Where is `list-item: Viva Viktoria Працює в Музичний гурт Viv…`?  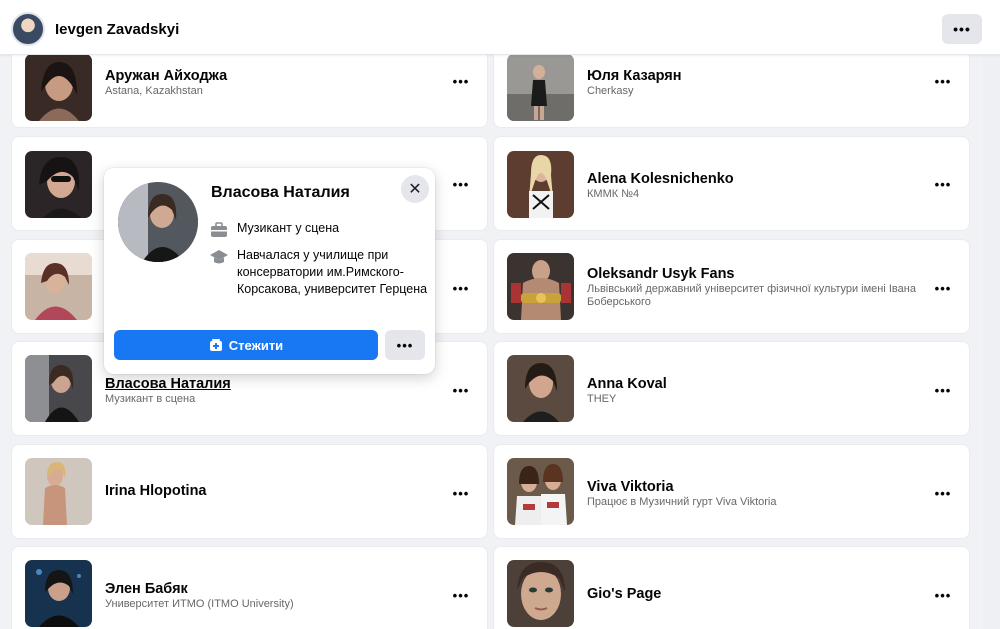 list-item: Viva Viktoria Працює в Музичний гурт Viv… is located at coordinates (731, 491).